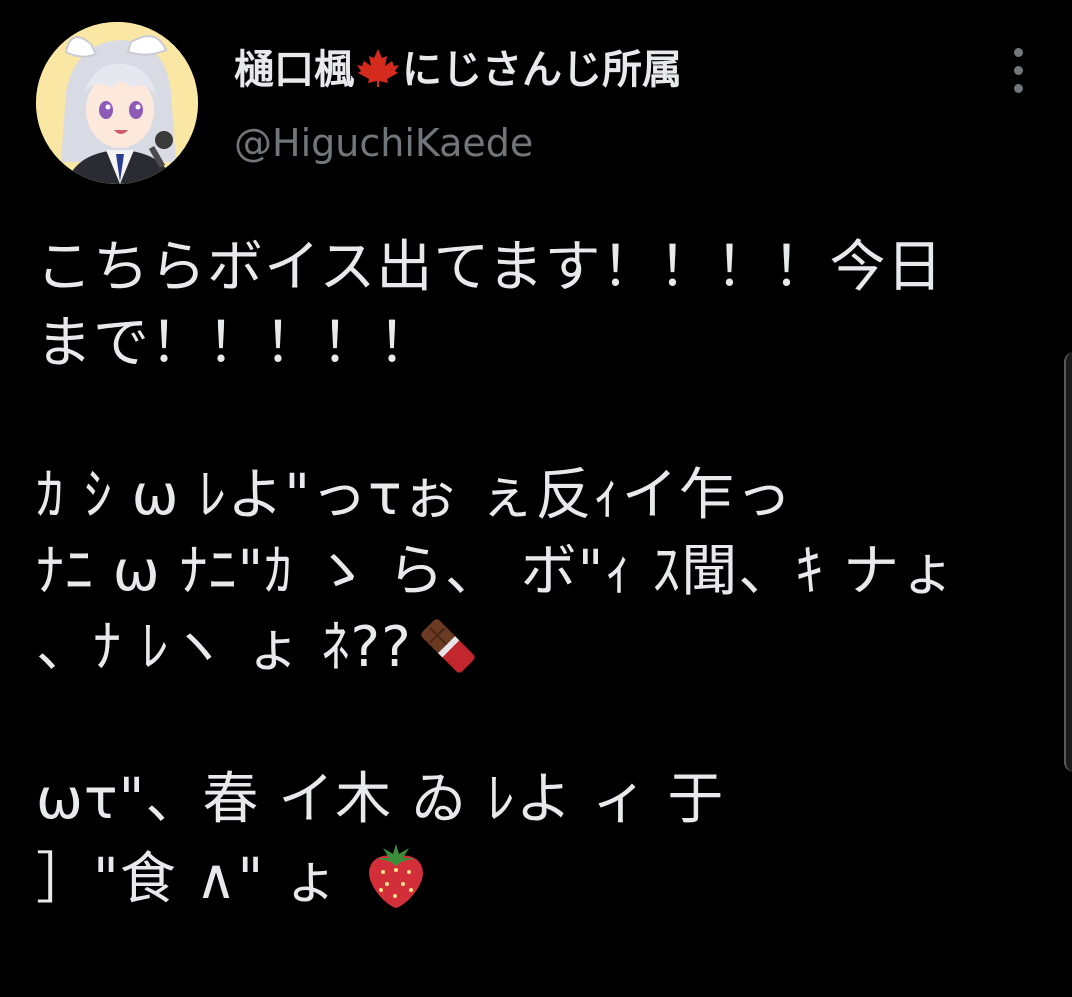 This screenshot has height=997, width=1072. I want to click on display-name-suffix: にじさんじ所属, so click(542, 70).